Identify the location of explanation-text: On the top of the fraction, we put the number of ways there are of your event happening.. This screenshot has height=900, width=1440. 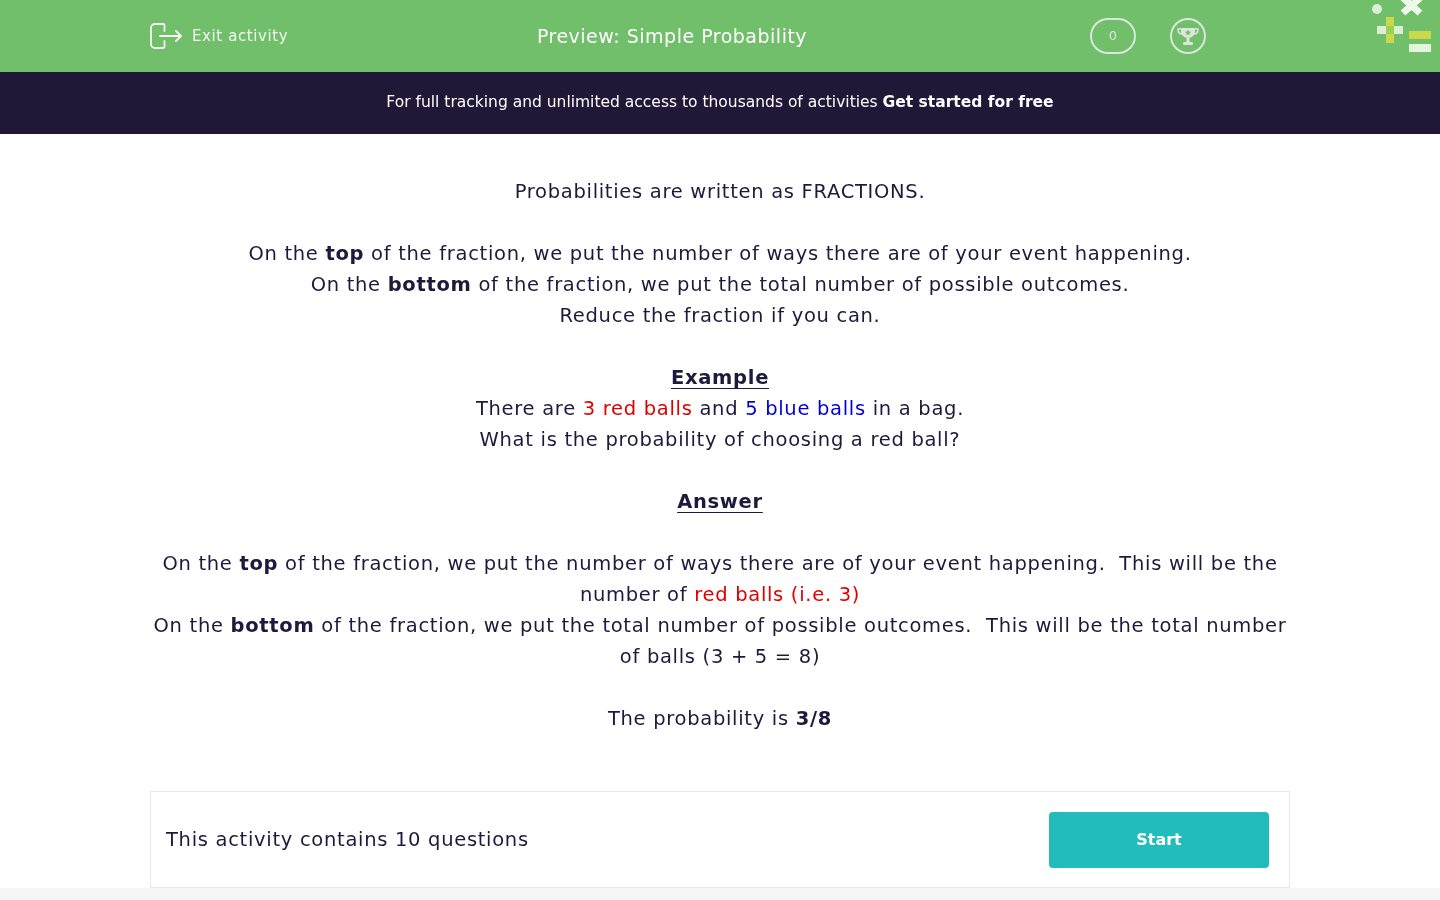
(720, 254).